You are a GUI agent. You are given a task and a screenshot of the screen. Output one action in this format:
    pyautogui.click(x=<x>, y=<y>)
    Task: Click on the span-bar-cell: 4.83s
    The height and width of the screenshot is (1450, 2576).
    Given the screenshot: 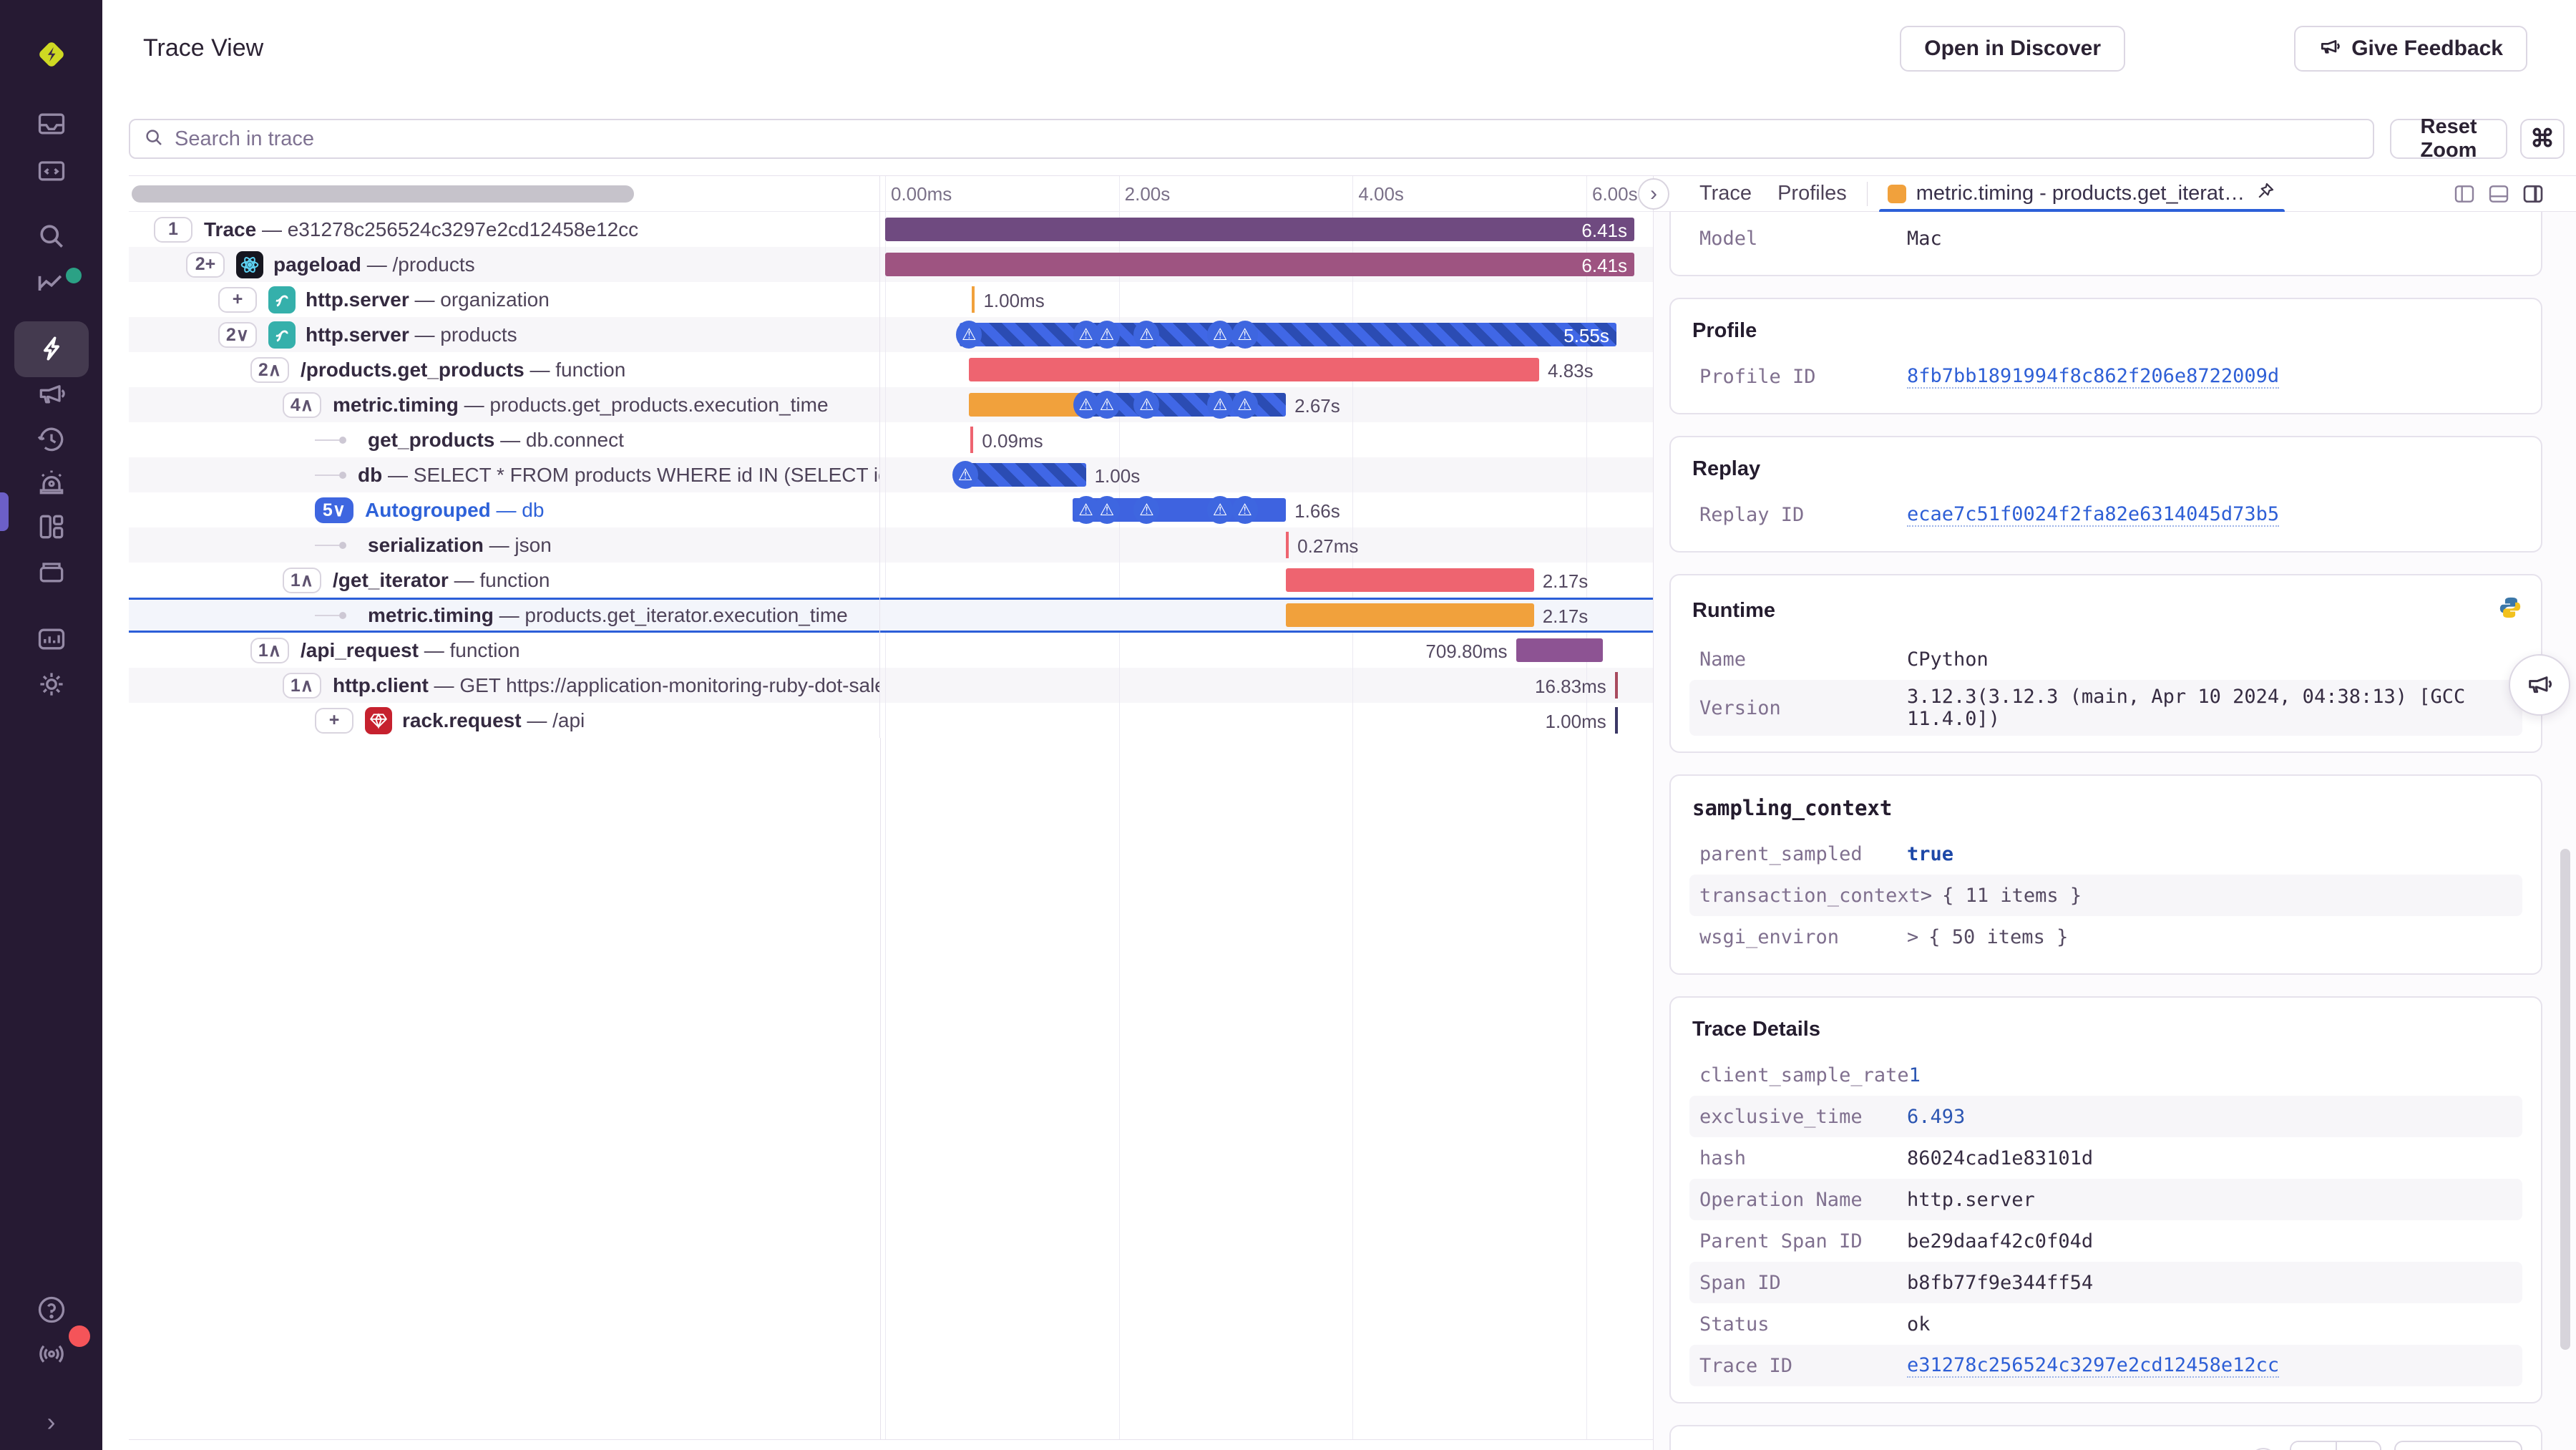 What is the action you would take?
    pyautogui.click(x=1266, y=369)
    